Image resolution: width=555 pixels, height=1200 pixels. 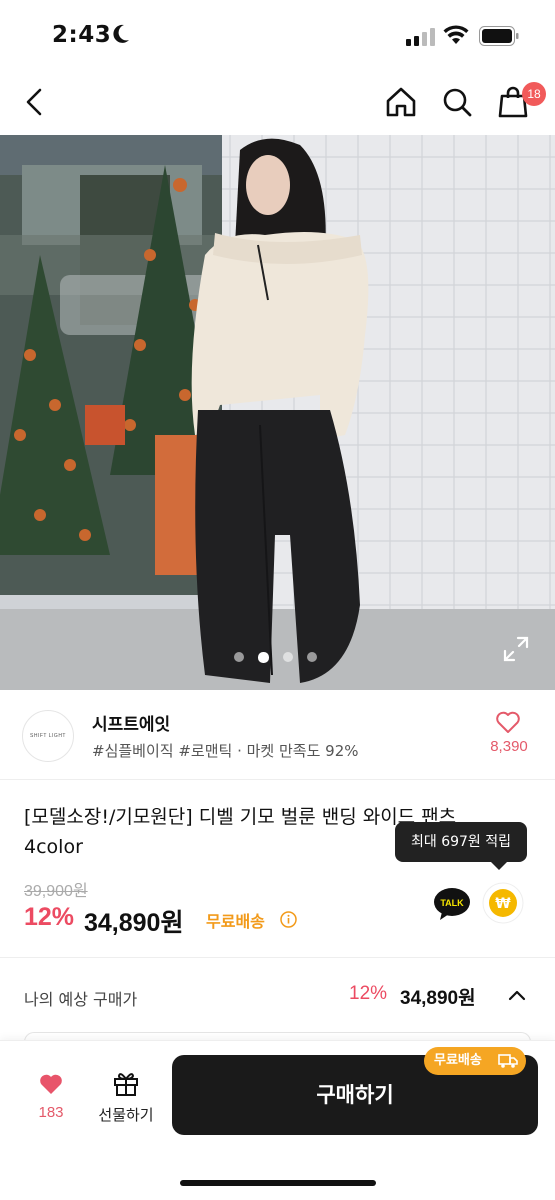 I want to click on back-arrow-icon, so click(x=36, y=102).